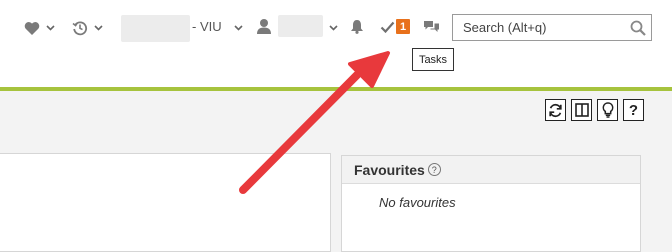 This screenshot has height=252, width=672. I want to click on tasks-badge: 1, so click(403, 26).